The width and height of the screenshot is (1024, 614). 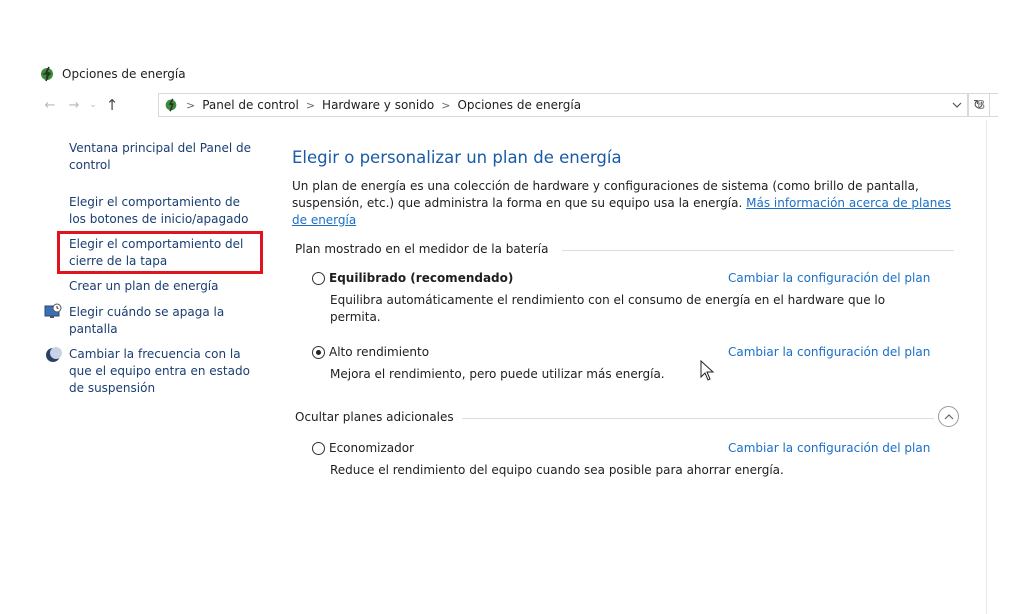 What do you see at coordinates (250, 105) in the screenshot?
I see `breadcrumb-control-panel: Panel de control` at bounding box center [250, 105].